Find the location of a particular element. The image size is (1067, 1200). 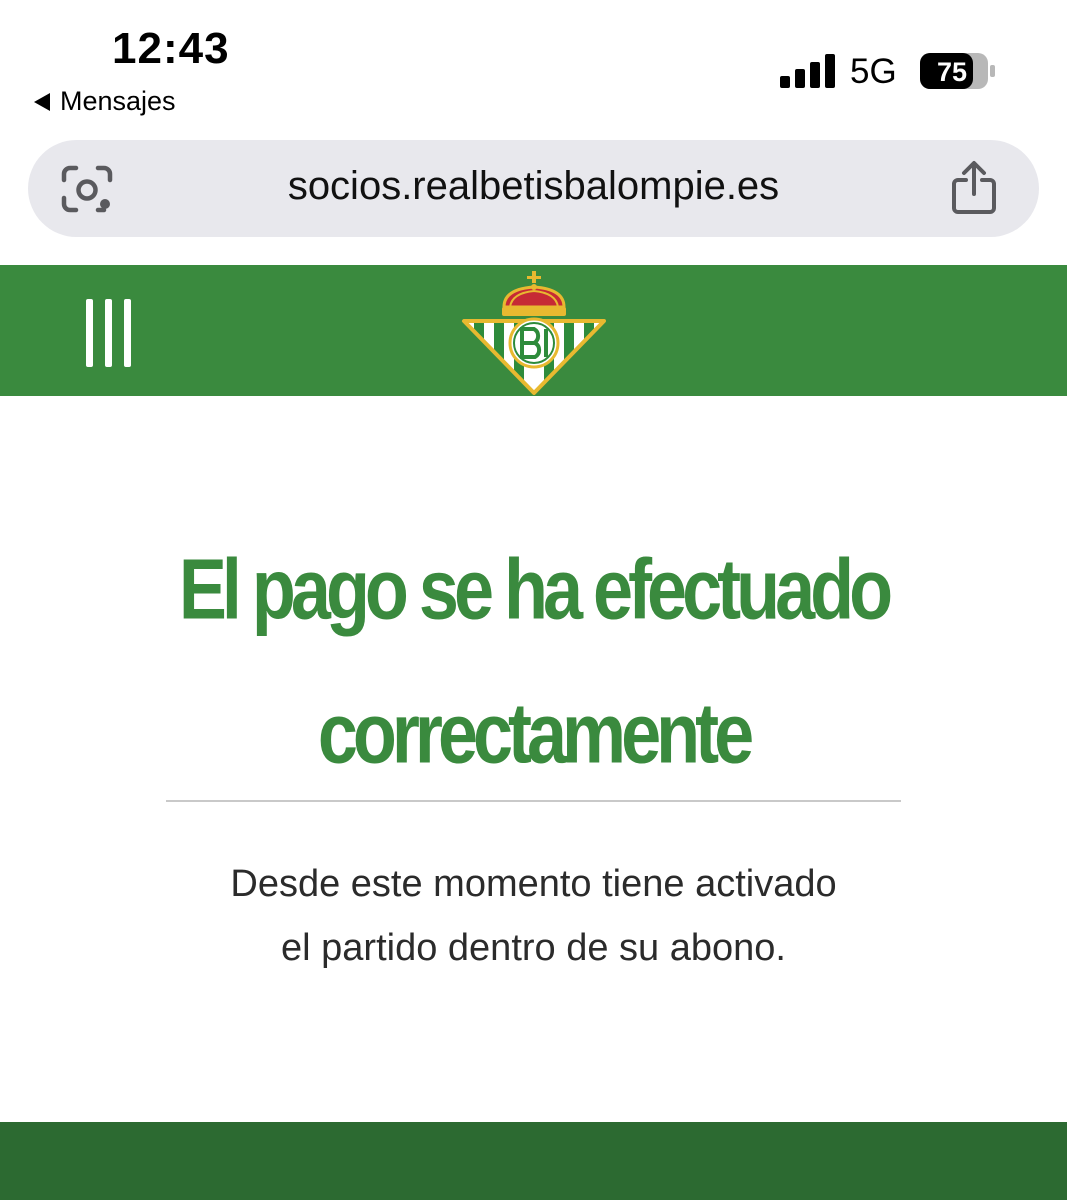

status-bar: 12:43 Mensajes 5G 75 is located at coordinates (533, 65).